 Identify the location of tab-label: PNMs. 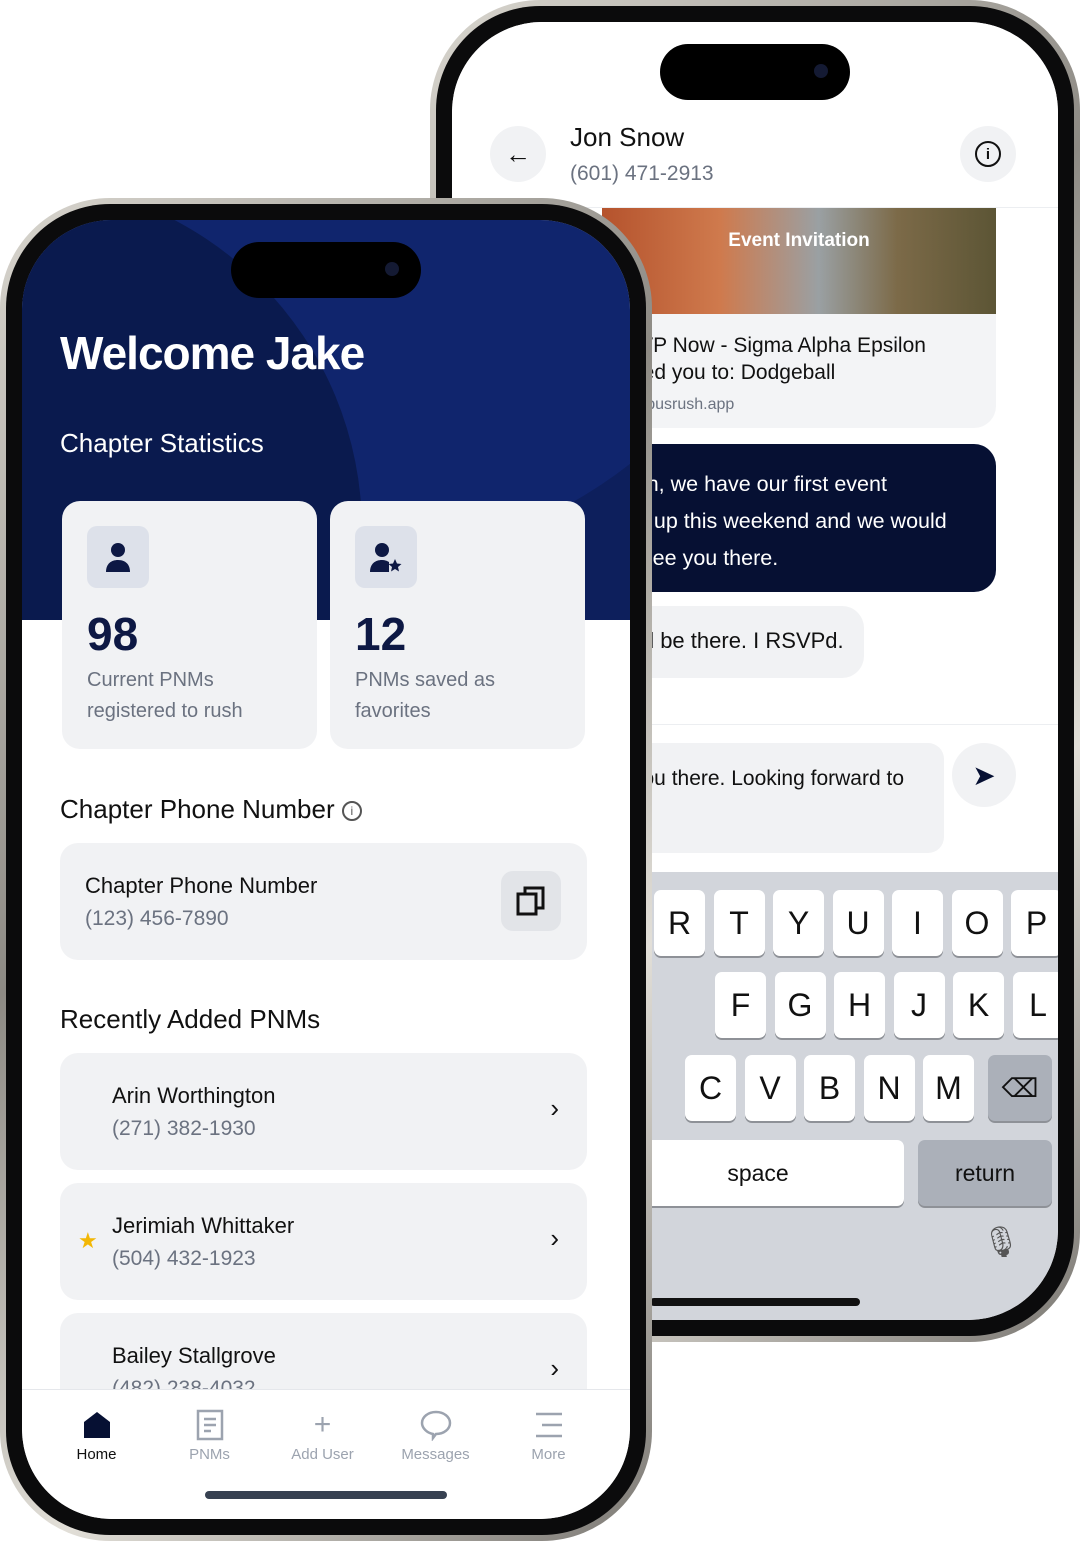
(209, 1454).